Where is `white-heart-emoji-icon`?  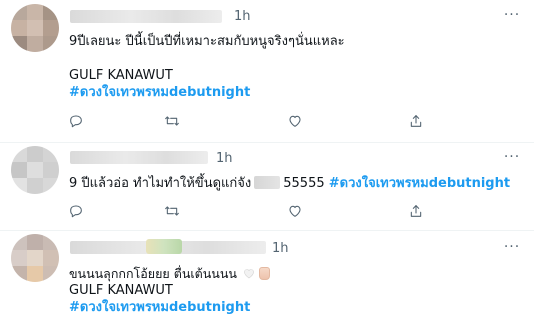
white-heart-emoji-icon is located at coordinates (249, 272).